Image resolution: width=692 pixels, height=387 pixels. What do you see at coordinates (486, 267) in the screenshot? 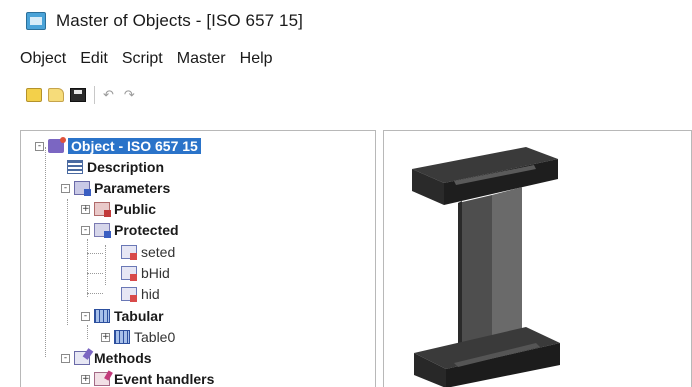
I see `i-beam-model` at bounding box center [486, 267].